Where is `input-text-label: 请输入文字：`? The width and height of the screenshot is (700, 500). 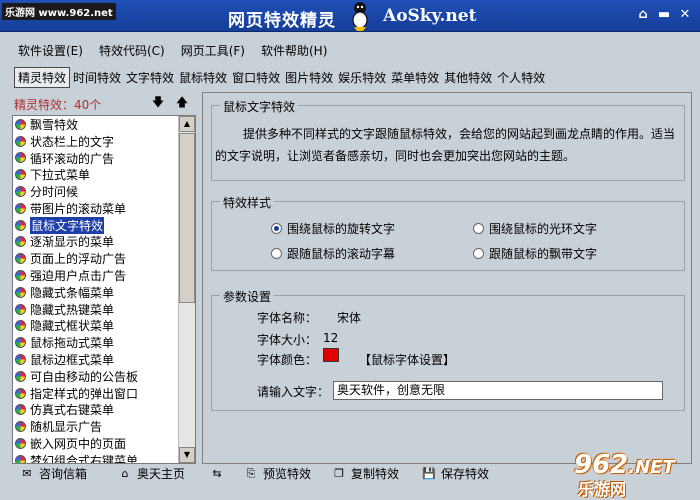 input-text-label: 请输入文字： is located at coordinates (293, 392).